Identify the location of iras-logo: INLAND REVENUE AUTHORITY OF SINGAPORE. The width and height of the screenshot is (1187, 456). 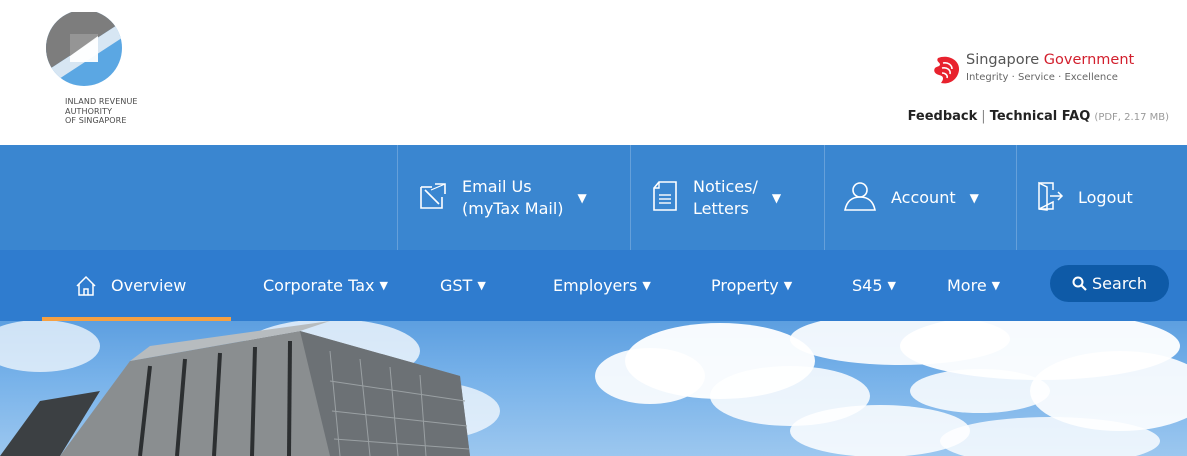
(117, 74).